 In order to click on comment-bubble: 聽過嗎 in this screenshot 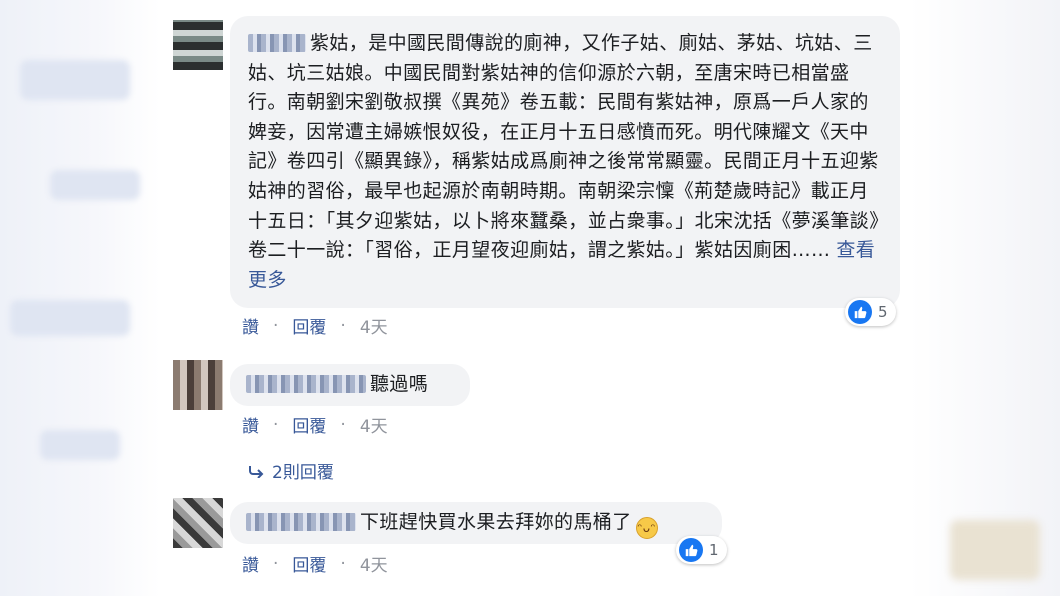, I will do `click(350, 385)`.